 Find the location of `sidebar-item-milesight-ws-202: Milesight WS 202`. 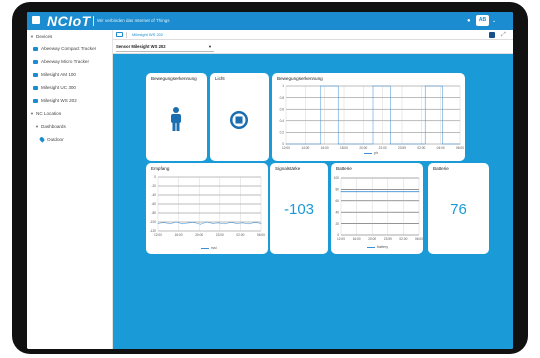

sidebar-item-milesight-ws-202: Milesight WS 202 is located at coordinates (70, 101).